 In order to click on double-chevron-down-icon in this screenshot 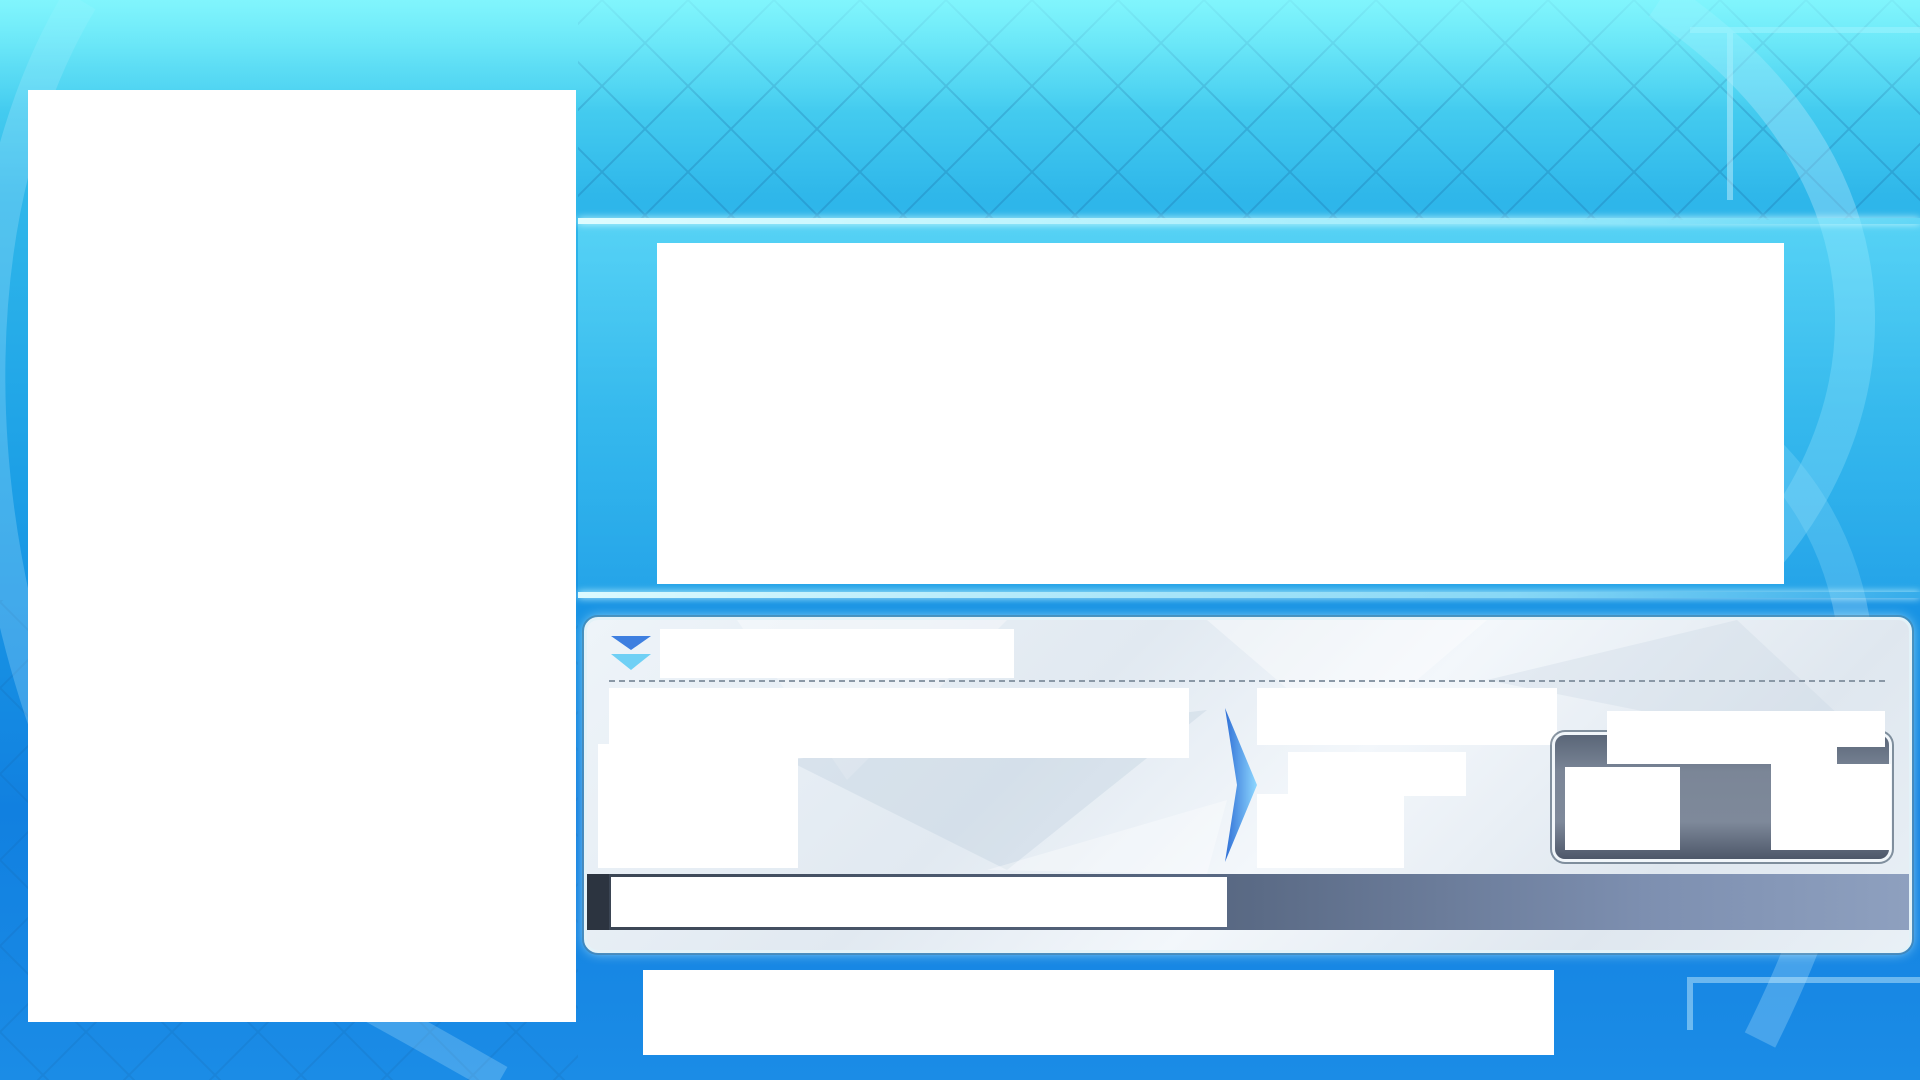, I will do `click(631, 653)`.